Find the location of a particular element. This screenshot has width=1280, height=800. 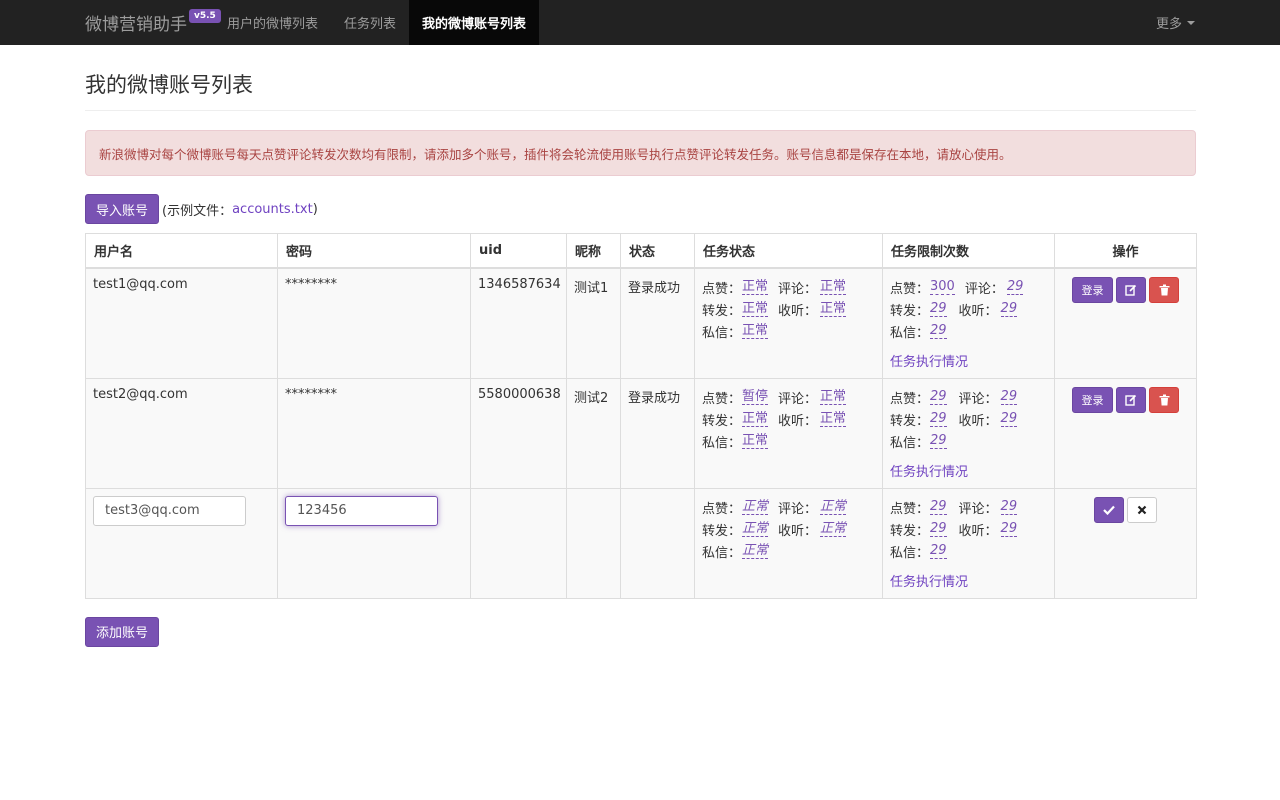

add-account-button: 添加账号 is located at coordinates (122, 631).